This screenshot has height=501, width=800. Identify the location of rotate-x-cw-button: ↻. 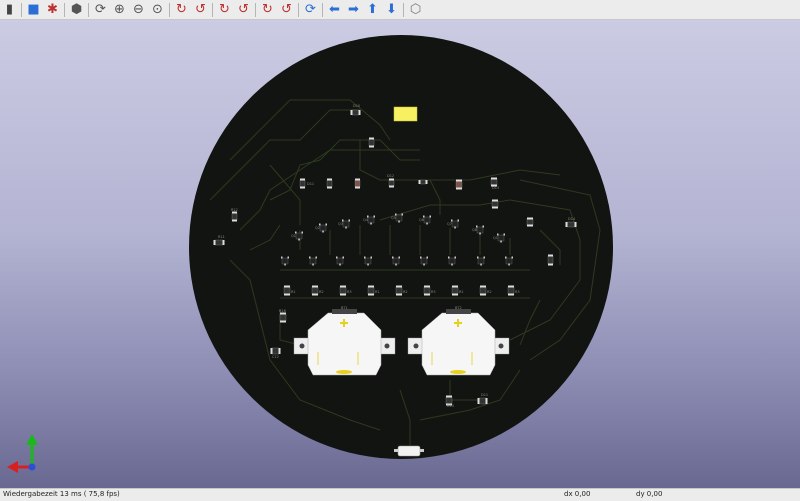
(181, 10).